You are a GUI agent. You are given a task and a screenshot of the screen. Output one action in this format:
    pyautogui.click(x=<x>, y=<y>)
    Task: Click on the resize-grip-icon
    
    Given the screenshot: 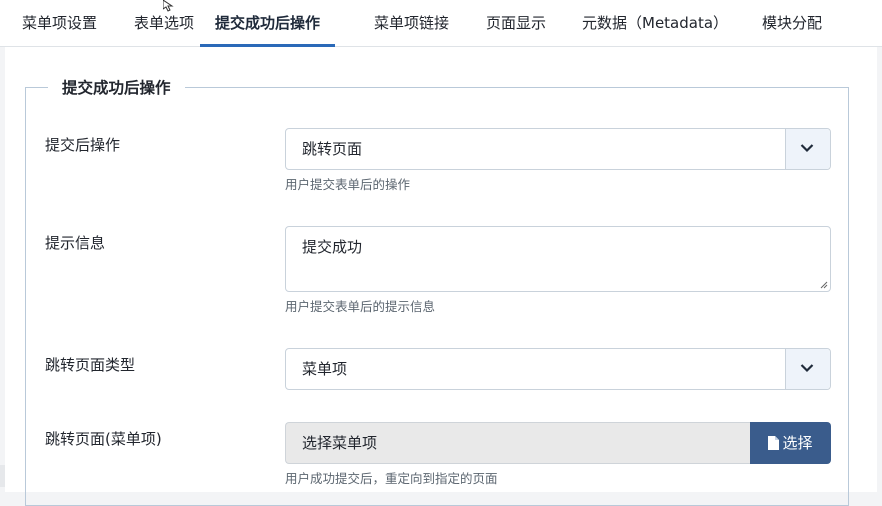 What is the action you would take?
    pyautogui.click(x=824, y=285)
    